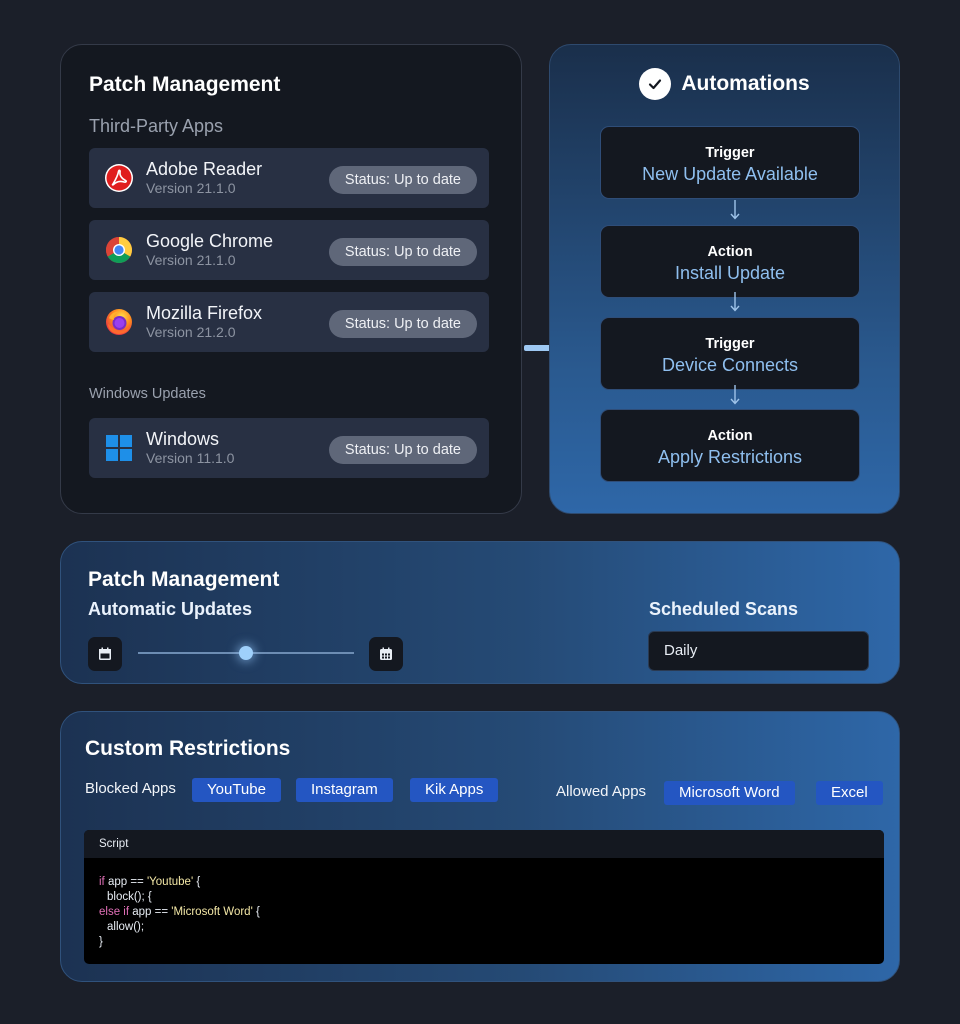 This screenshot has width=960, height=1024. I want to click on app-name: Windows, so click(183, 439).